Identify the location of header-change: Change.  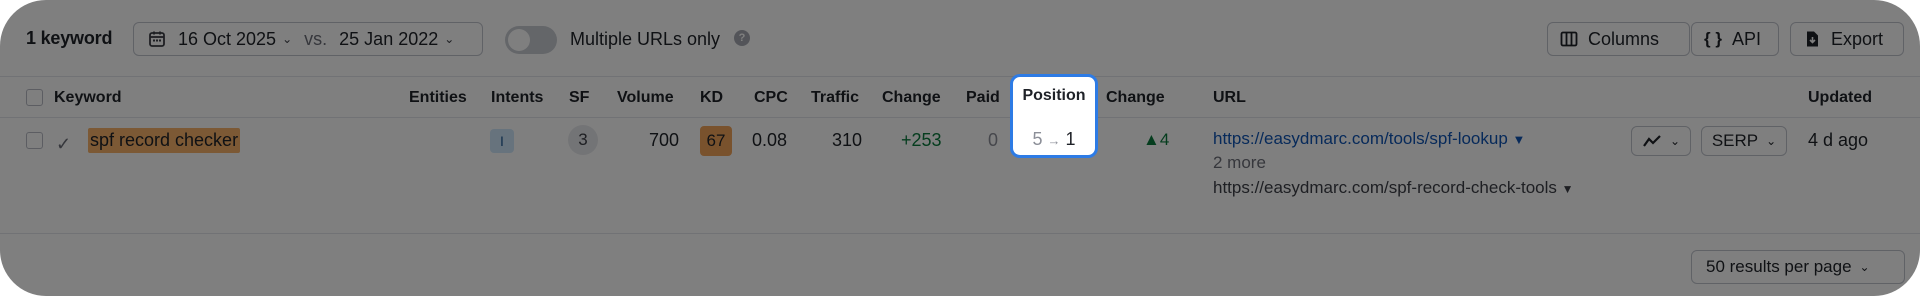
(911, 98).